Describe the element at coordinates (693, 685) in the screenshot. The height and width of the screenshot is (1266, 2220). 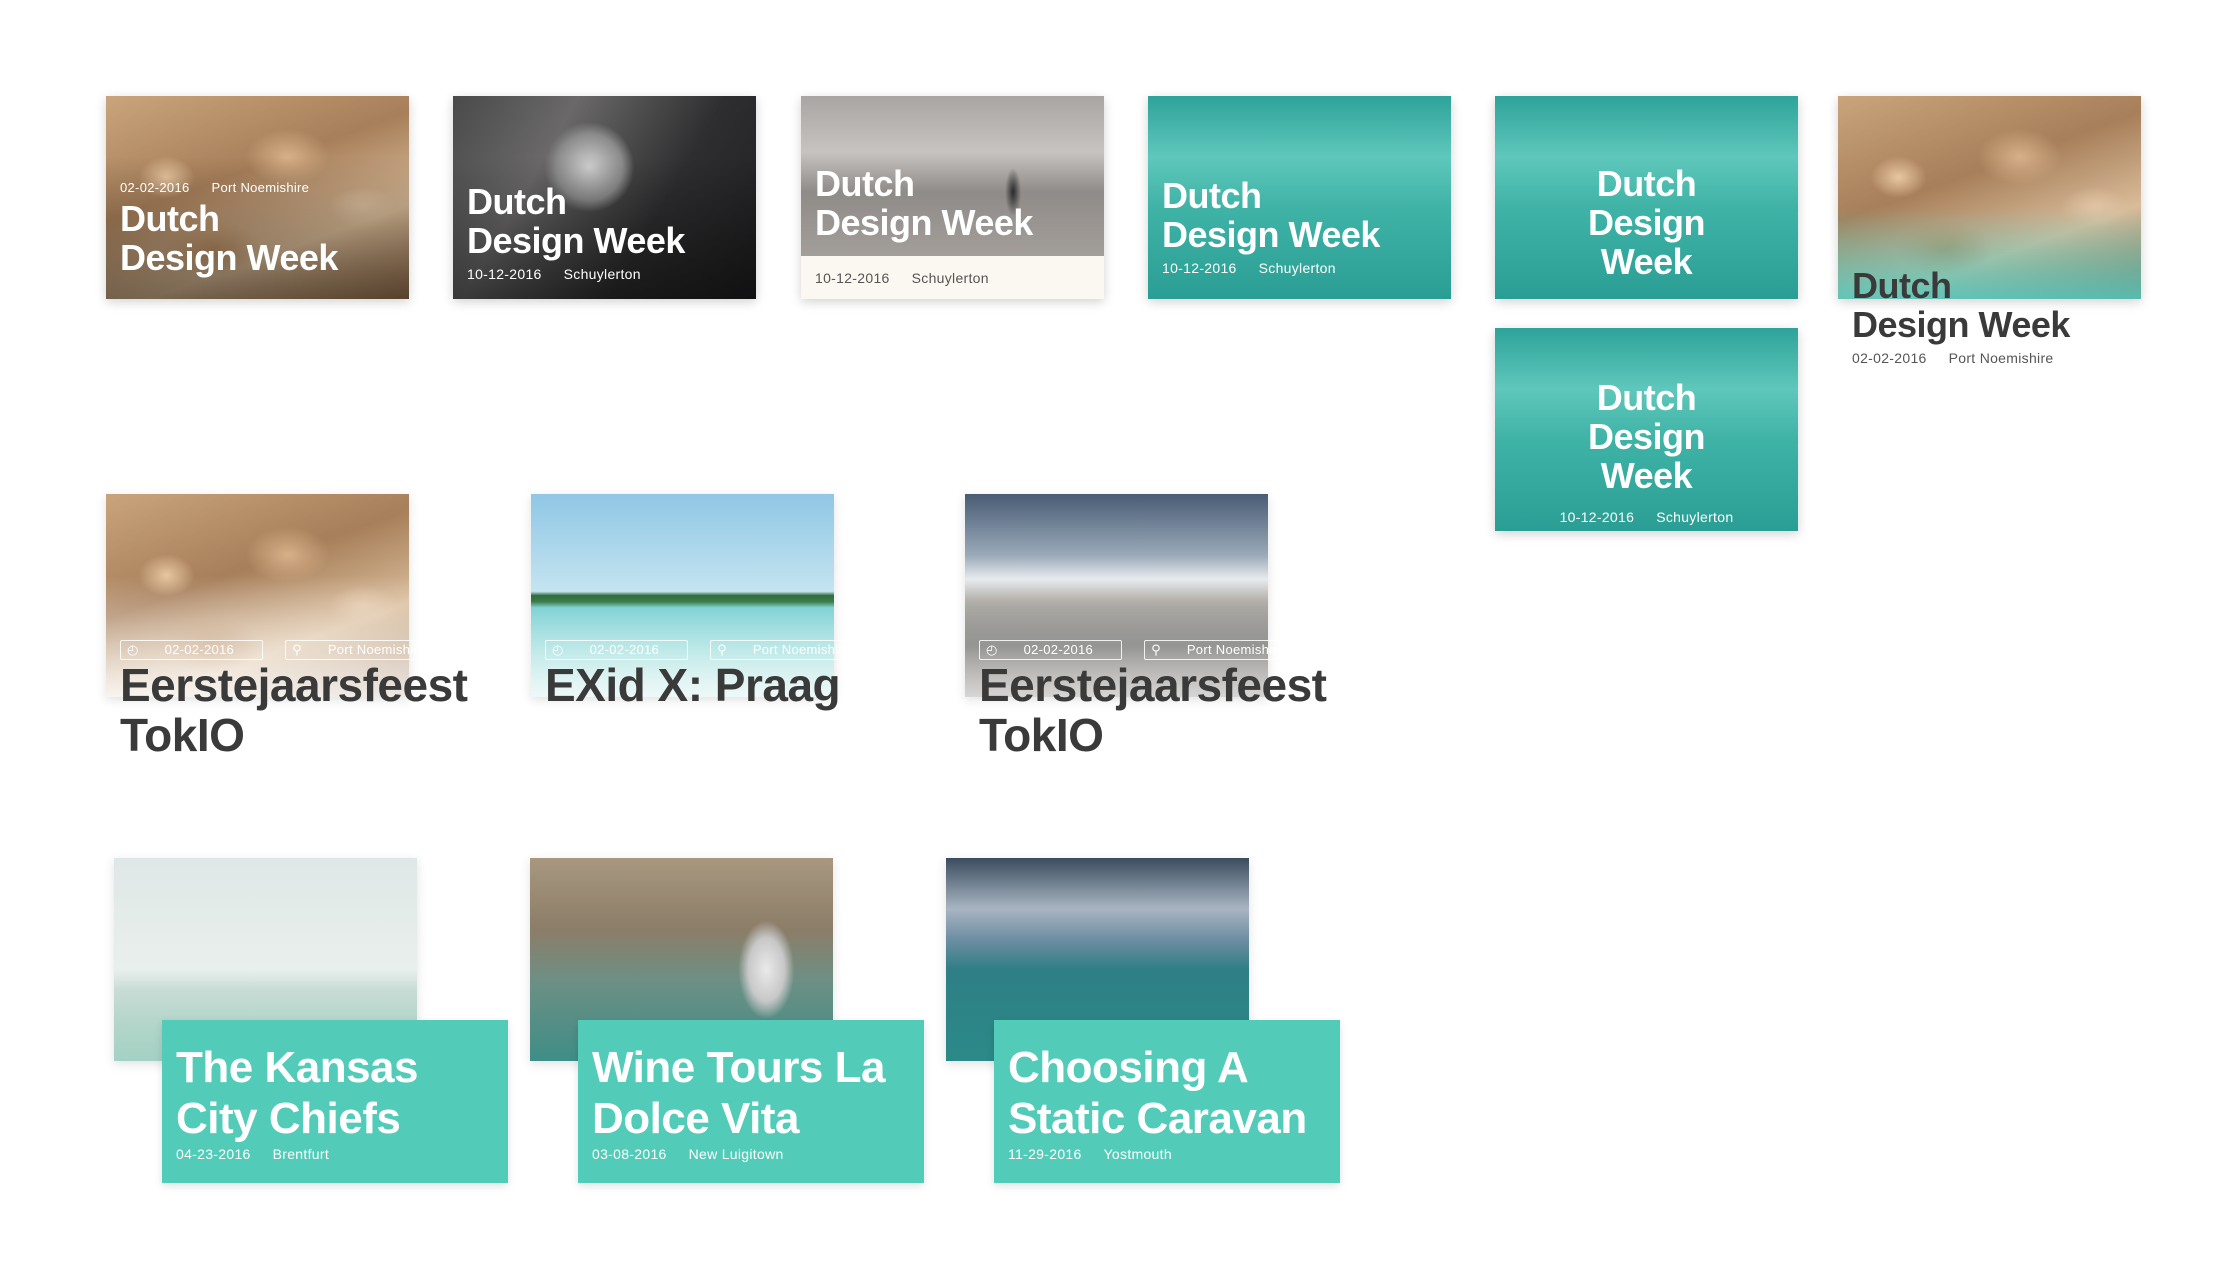
I see `card-title: EXid X: Praag` at that location.